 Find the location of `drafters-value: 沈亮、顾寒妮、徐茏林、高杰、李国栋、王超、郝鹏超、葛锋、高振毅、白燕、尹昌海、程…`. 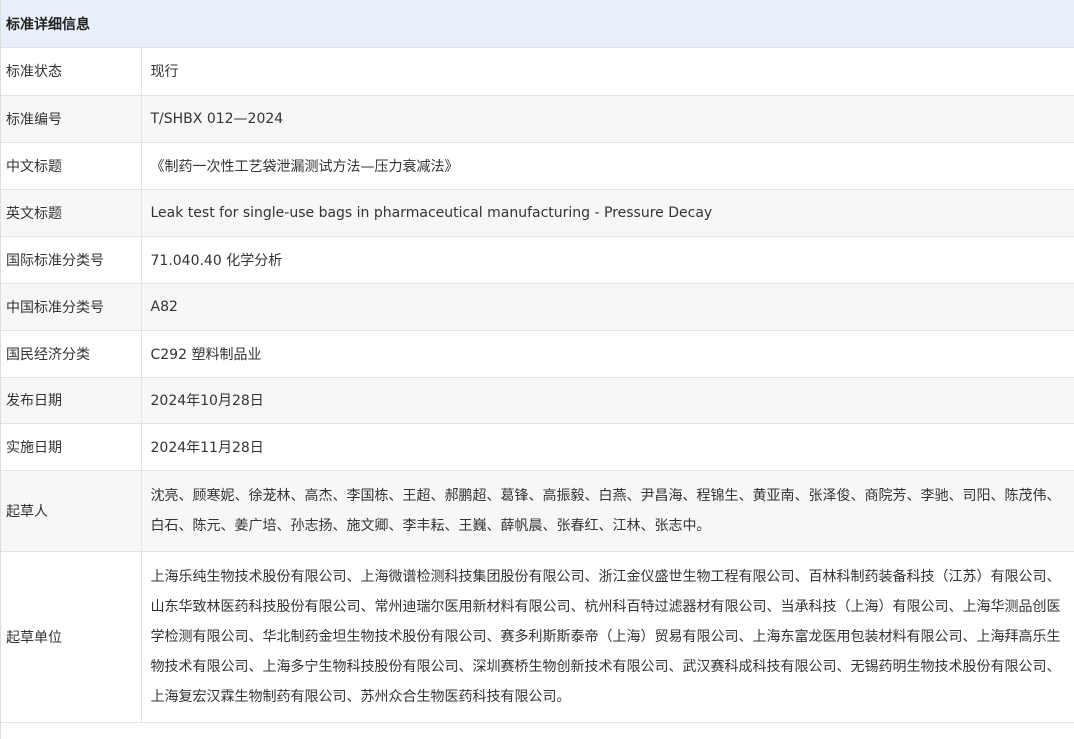

drafters-value: 沈亮、顾寒妮、徐茏林、高杰、李国栋、王超、郝鹏超、葛锋、高振毅、白燕、尹昌海、程… is located at coordinates (607, 511).